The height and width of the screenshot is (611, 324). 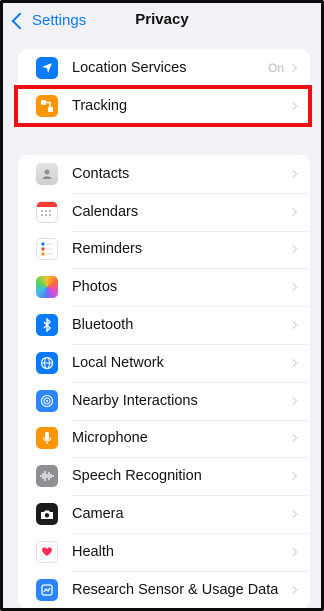 I want to click on row-speech-recognition: Speech Recognition, so click(x=164, y=476).